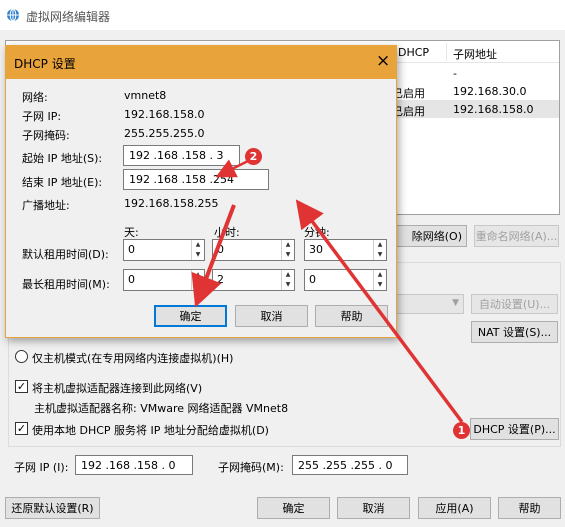  What do you see at coordinates (213, 256) in the screenshot?
I see `arrow-to-dhcp-ok` at bounding box center [213, 256].